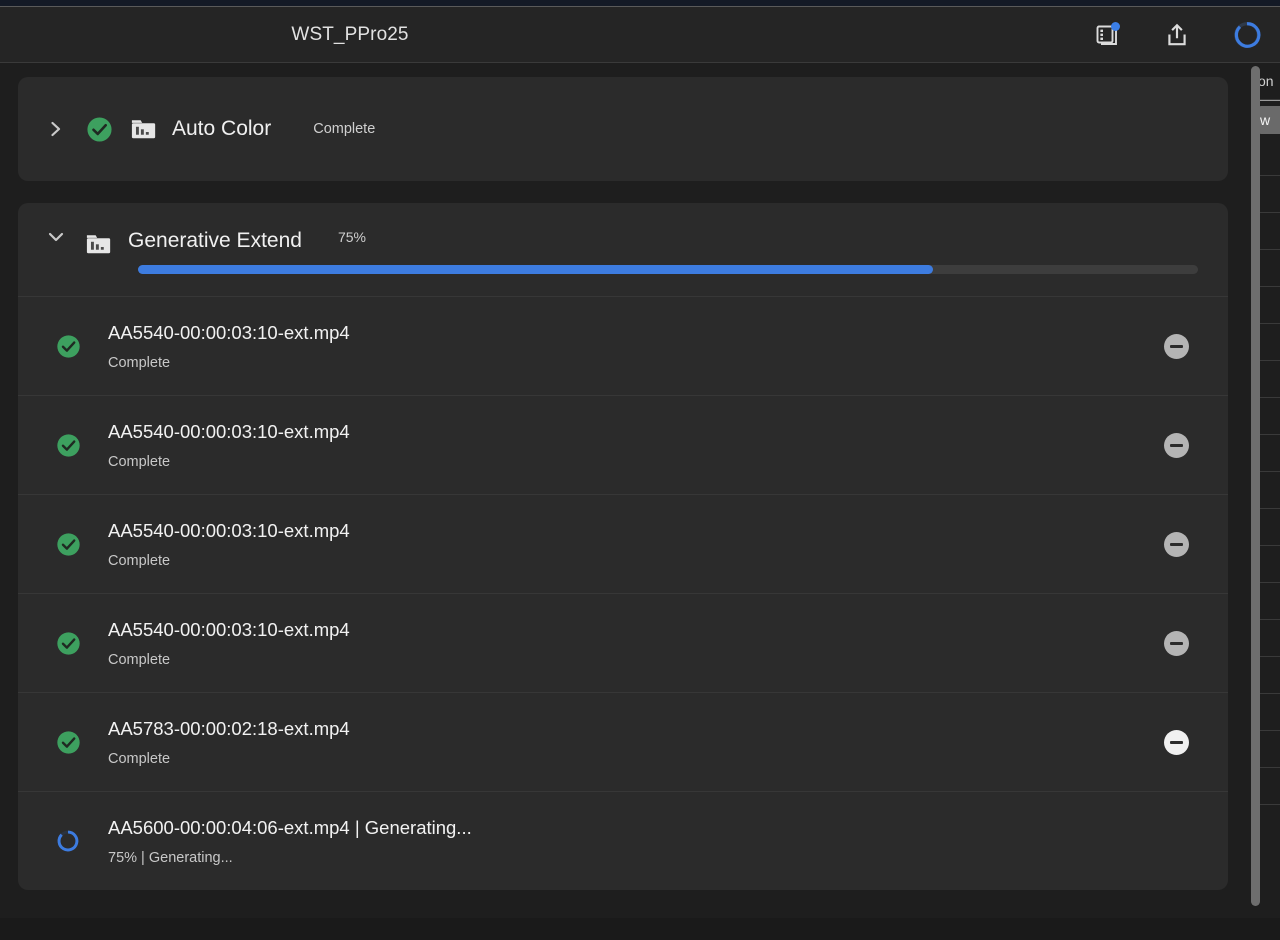  What do you see at coordinates (344, 129) in the screenshot?
I see `section-status: Complete` at bounding box center [344, 129].